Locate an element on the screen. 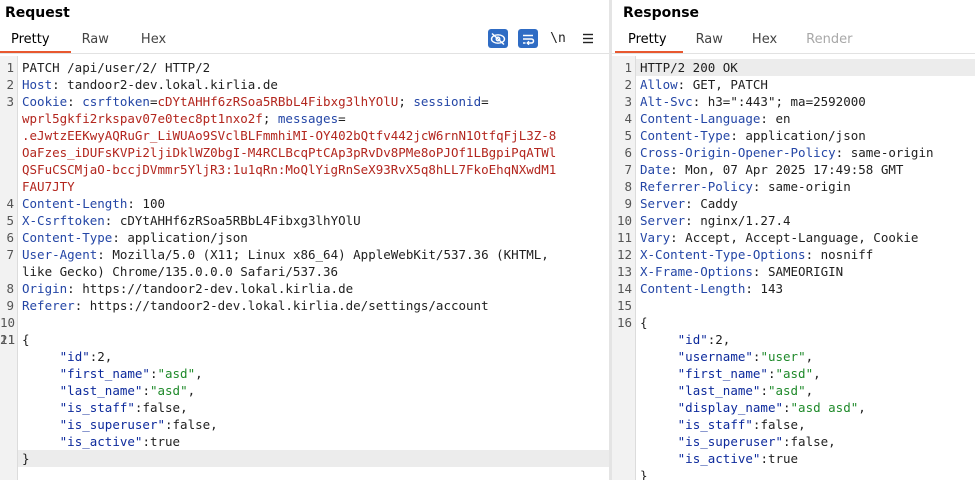 The height and width of the screenshot is (480, 975). header-value: tandoor2-dev.lokal.kirlia.de is located at coordinates (168, 84).